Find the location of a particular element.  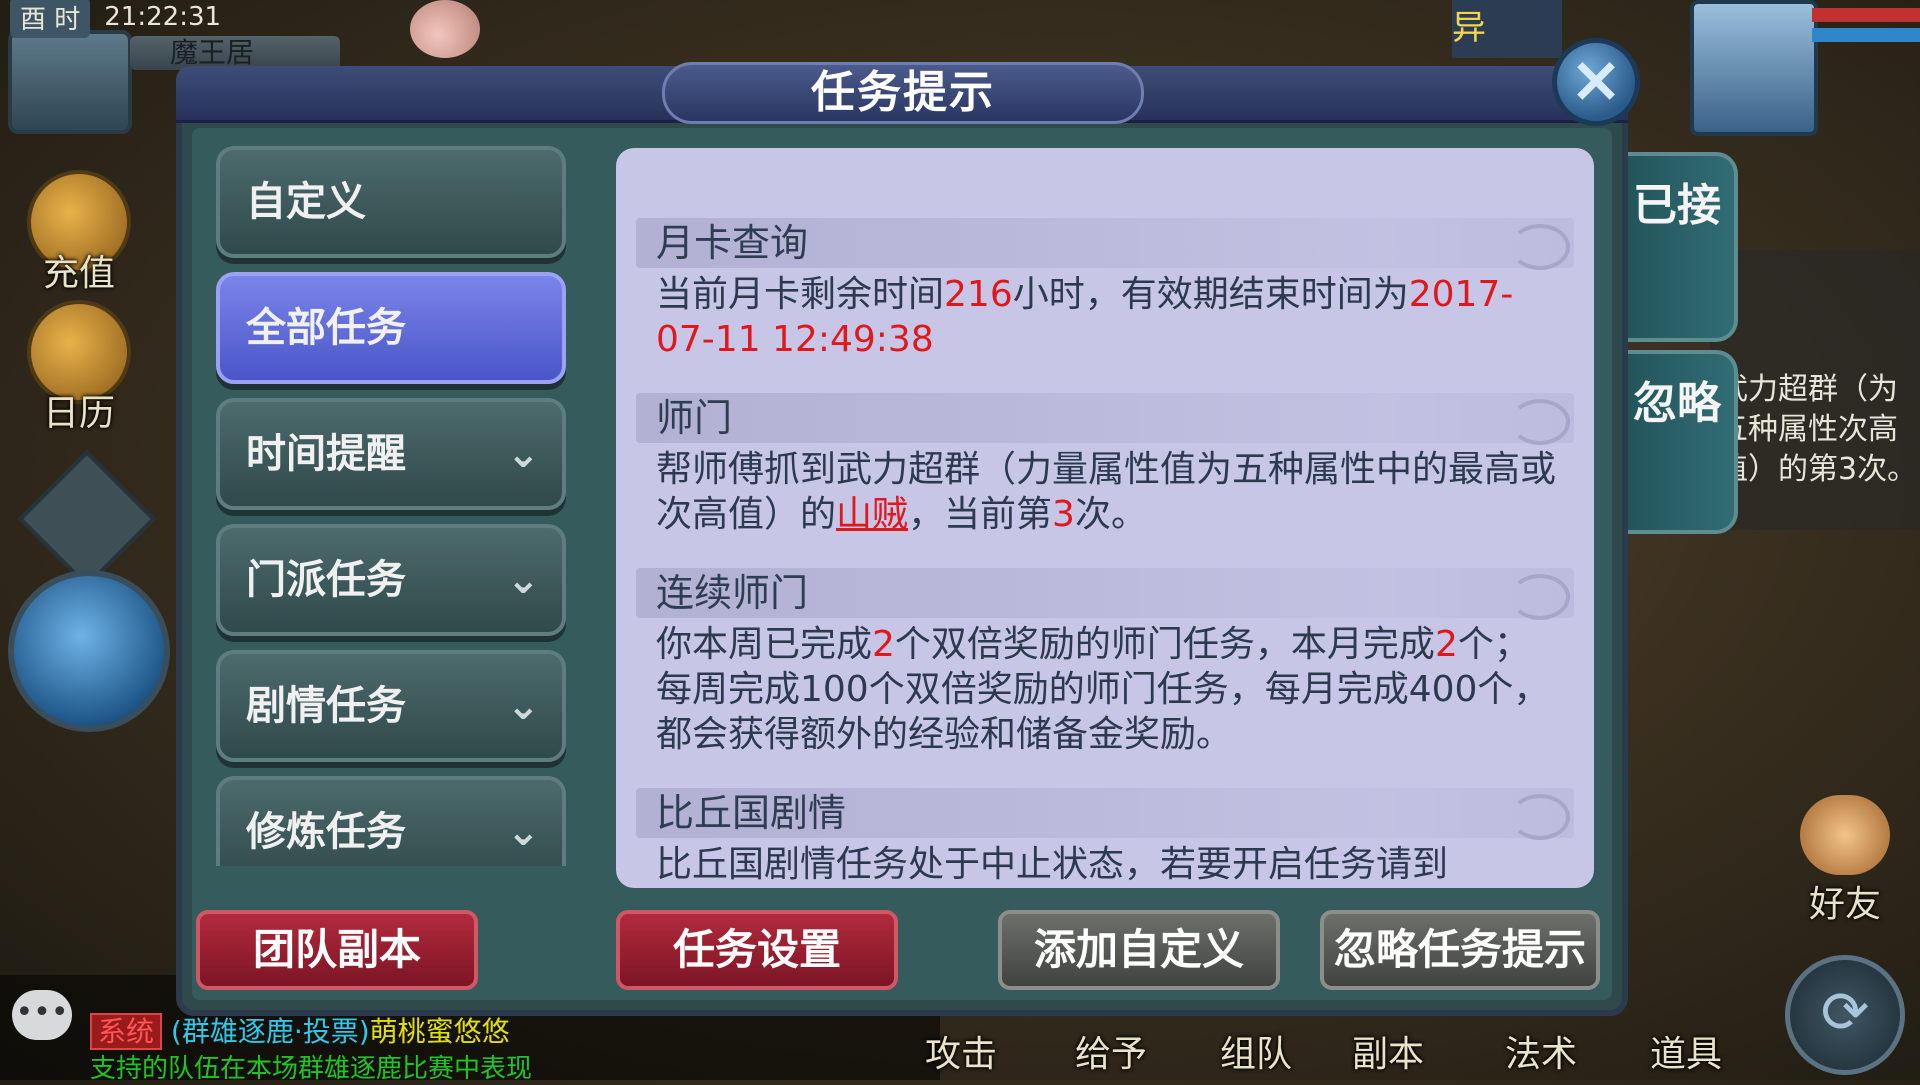

nav-item-time-reminder: 时间提醒 ⌄ is located at coordinates (391, 454).